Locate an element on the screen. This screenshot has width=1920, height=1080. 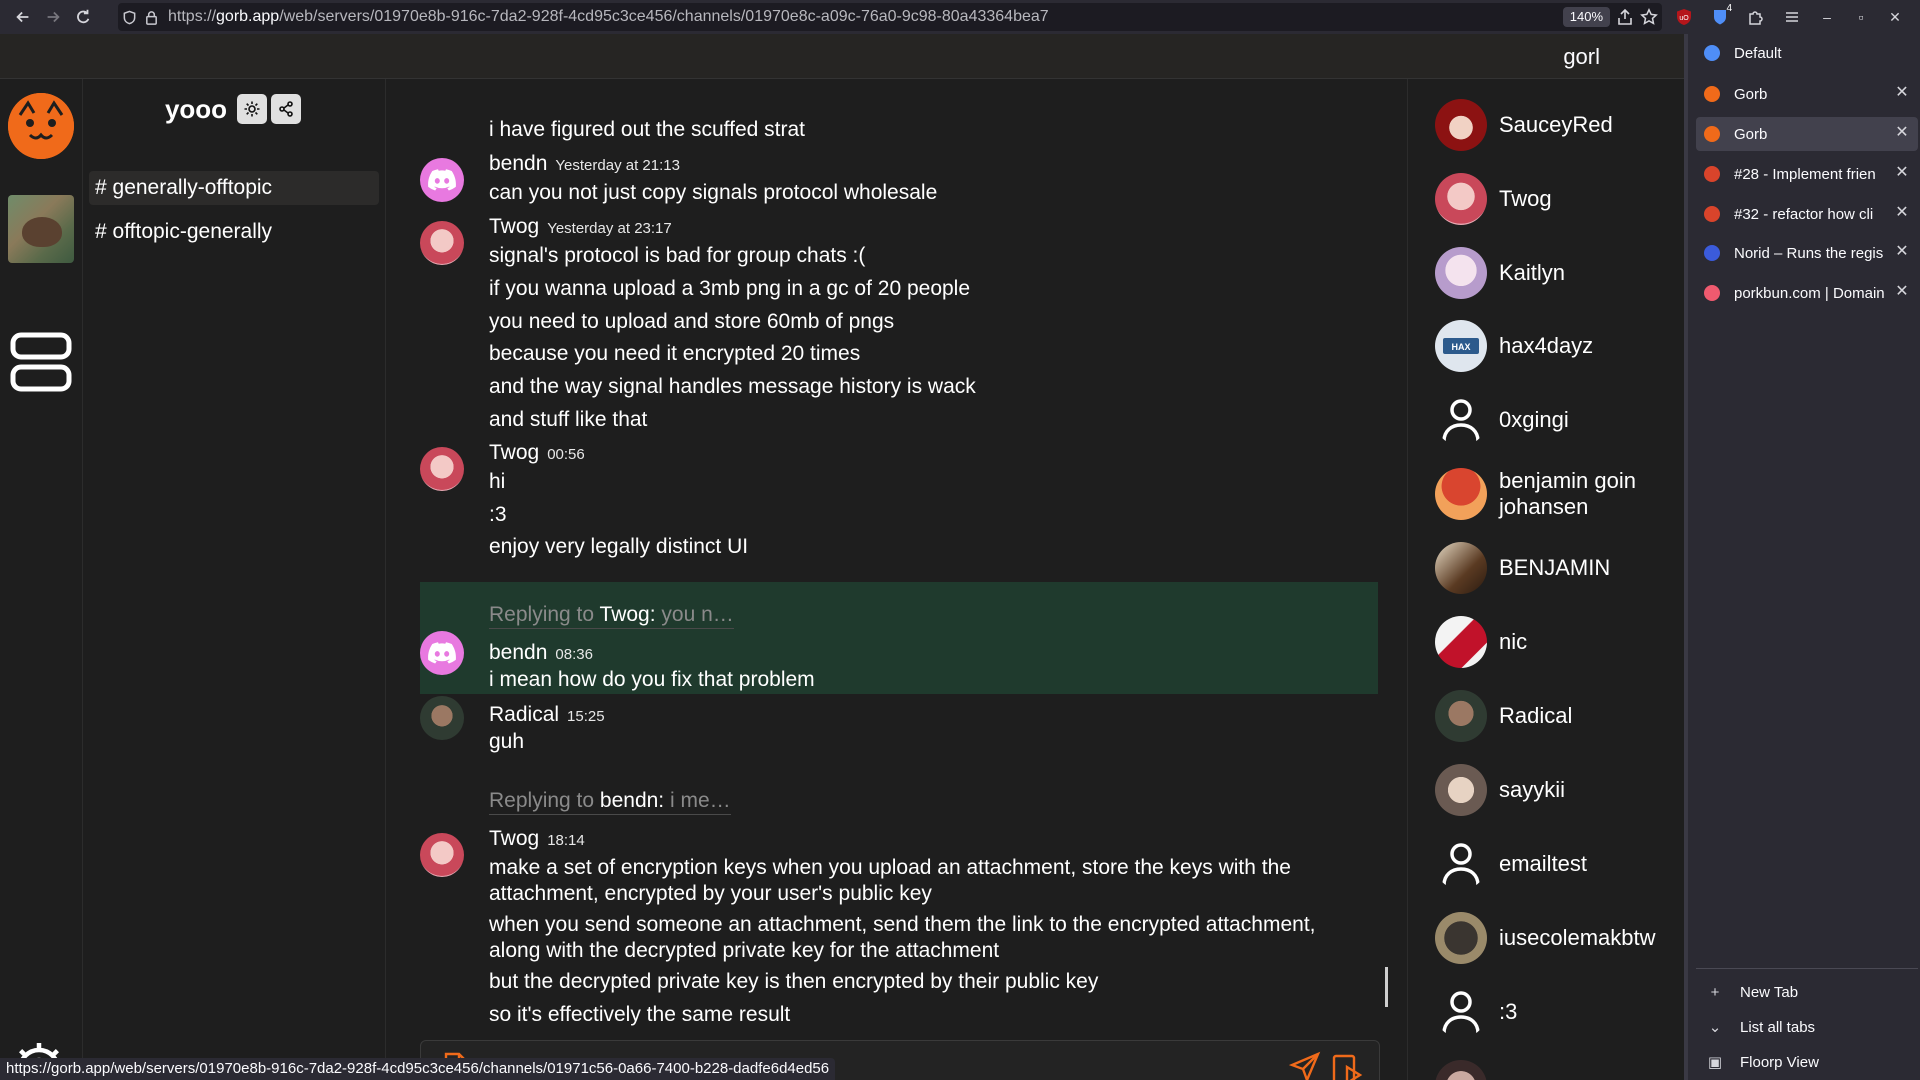
member-item: Twog is located at coordinates (1559, 199).